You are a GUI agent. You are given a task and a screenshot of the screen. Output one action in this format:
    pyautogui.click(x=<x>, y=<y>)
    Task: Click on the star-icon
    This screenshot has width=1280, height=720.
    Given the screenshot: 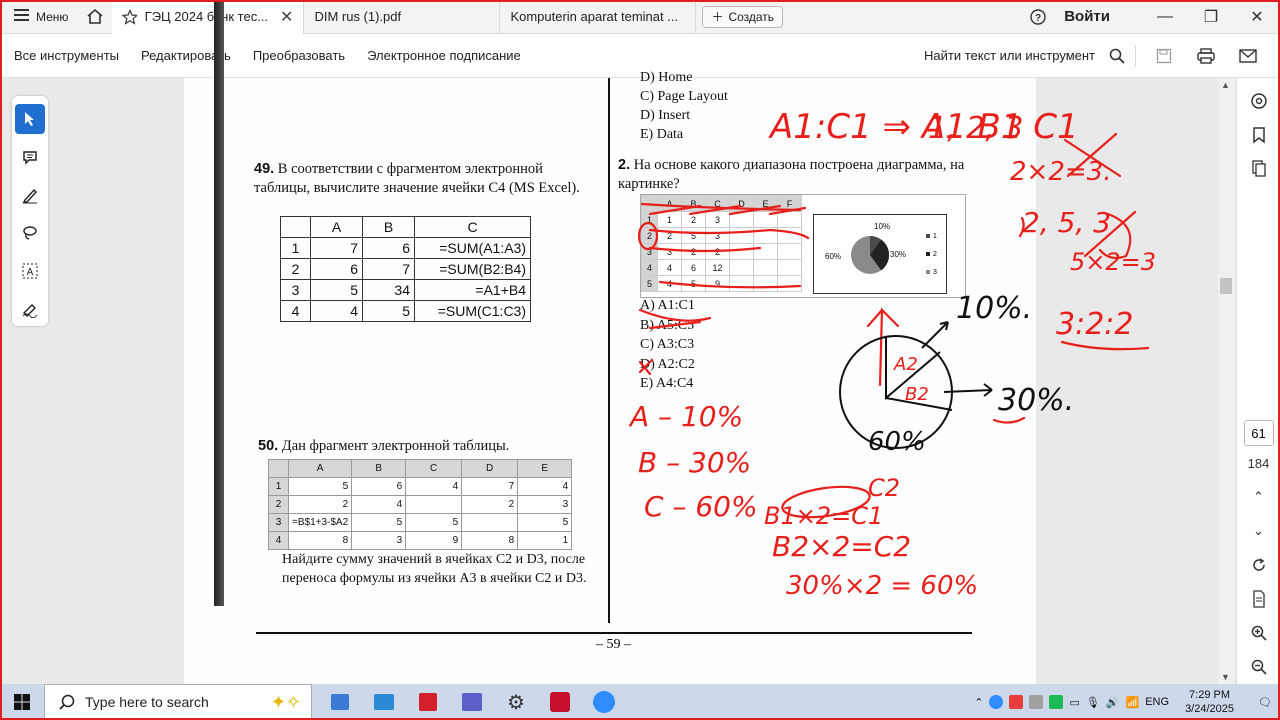 What is the action you would take?
    pyautogui.click(x=129, y=16)
    